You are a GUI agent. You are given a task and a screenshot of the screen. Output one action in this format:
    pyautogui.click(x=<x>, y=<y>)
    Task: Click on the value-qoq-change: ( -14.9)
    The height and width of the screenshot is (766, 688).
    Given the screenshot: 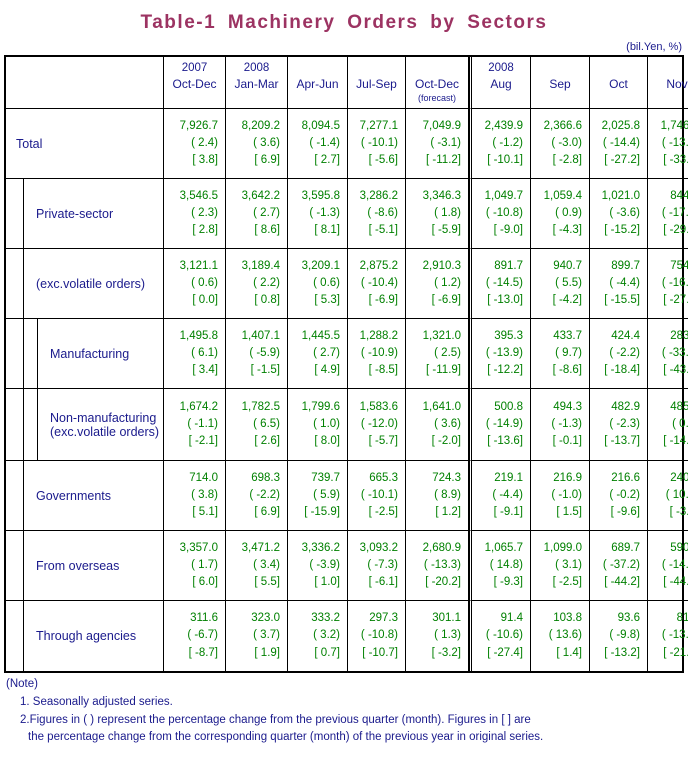 What is the action you would take?
    pyautogui.click(x=504, y=423)
    